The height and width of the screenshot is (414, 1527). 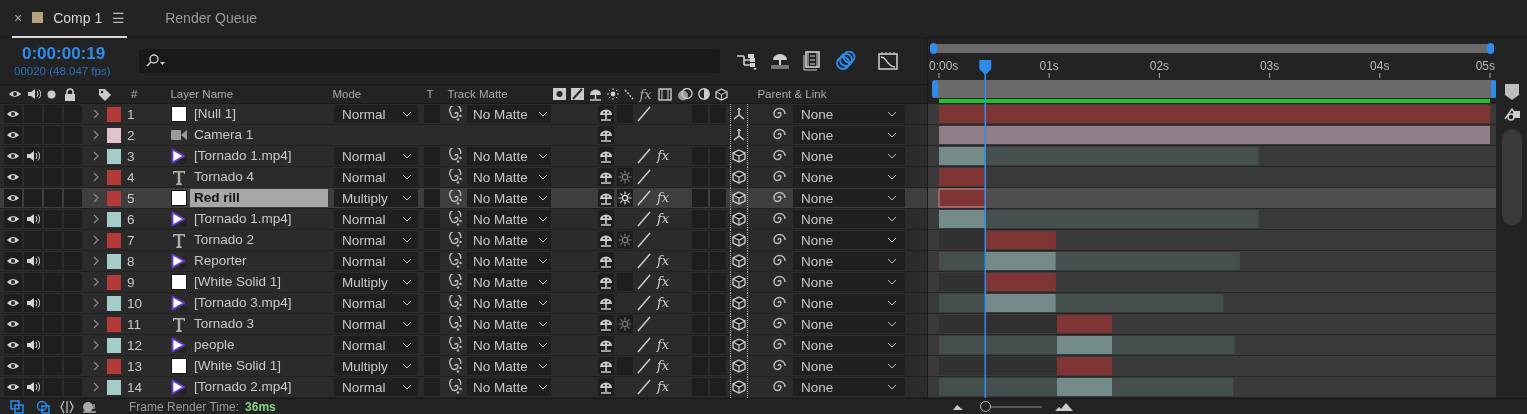 What do you see at coordinates (463, 135) in the screenshot?
I see `layer-row: 2 Camera 1 None` at bounding box center [463, 135].